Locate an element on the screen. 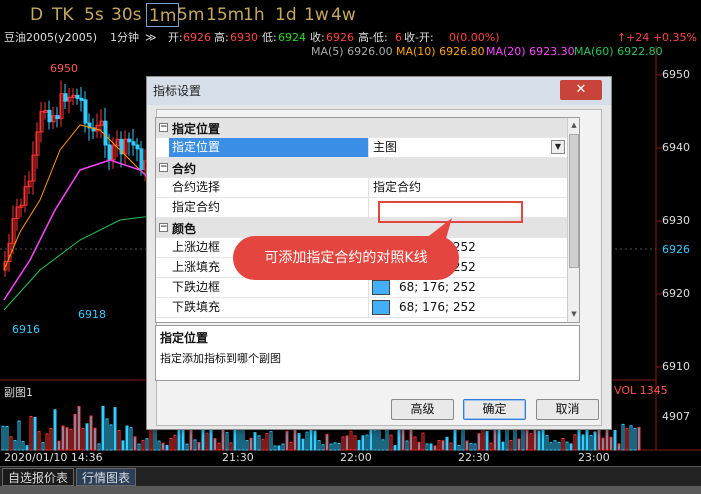  scroll-up-icon: ▲ is located at coordinates (574, 125).